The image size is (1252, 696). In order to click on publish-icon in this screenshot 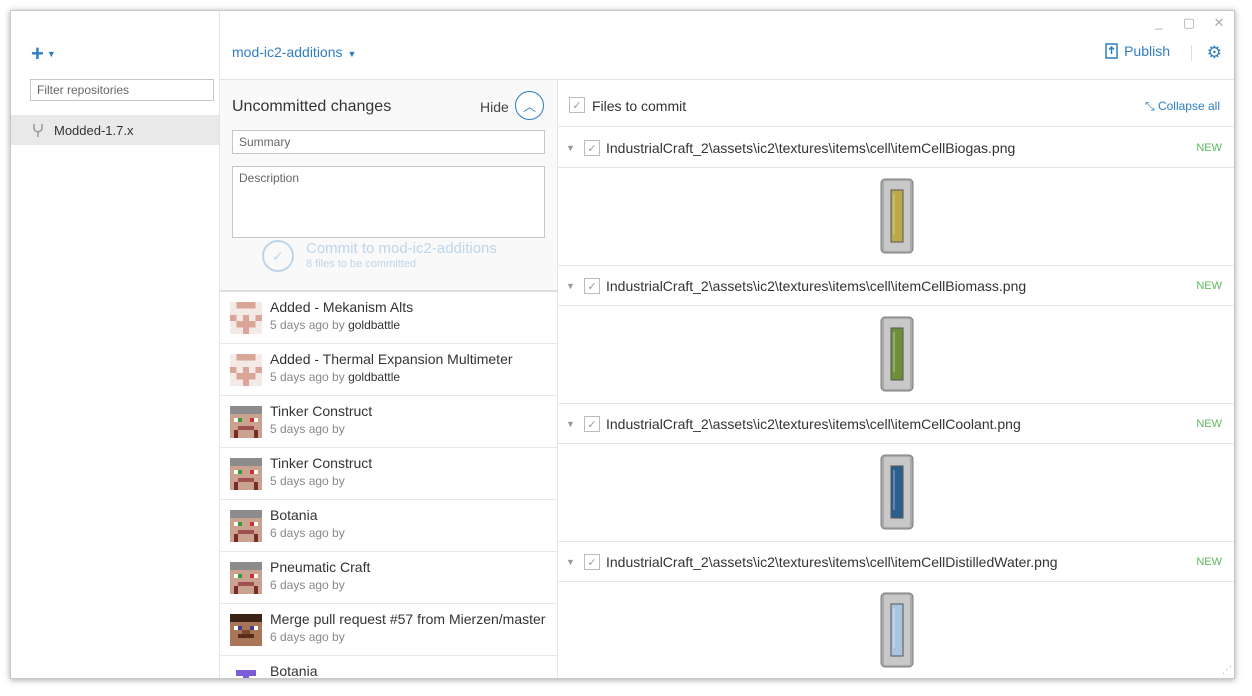, I will do `click(1111, 51)`.